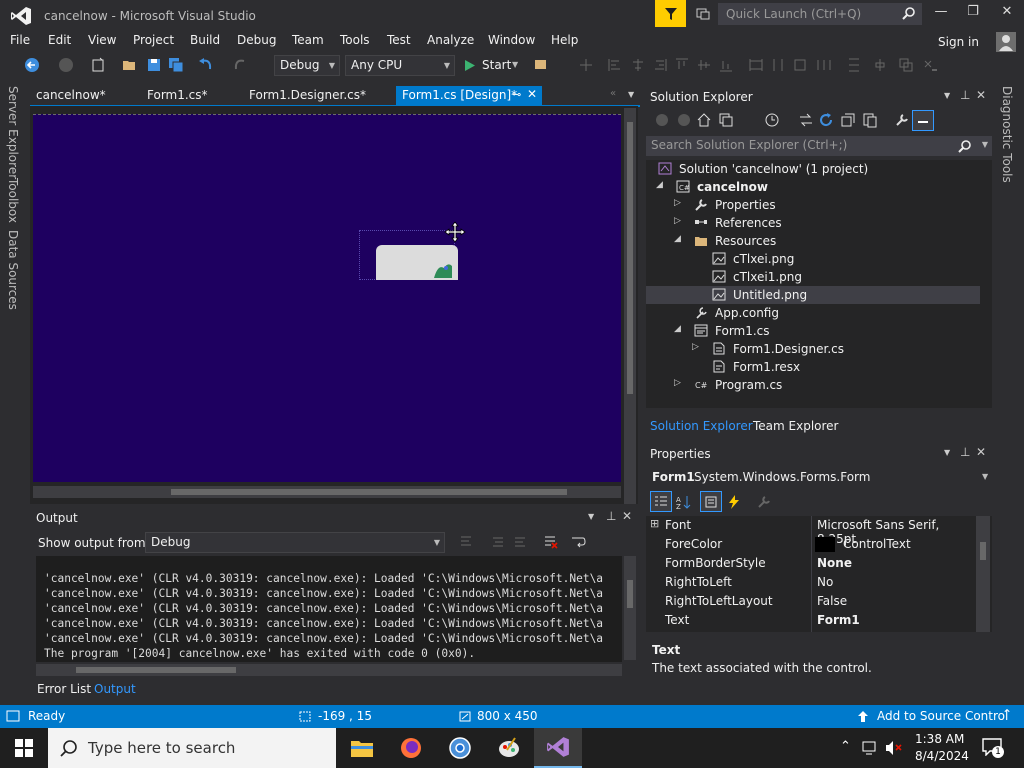  What do you see at coordinates (684, 502) in the screenshot?
I see `alphabetical-icon: AZ` at bounding box center [684, 502].